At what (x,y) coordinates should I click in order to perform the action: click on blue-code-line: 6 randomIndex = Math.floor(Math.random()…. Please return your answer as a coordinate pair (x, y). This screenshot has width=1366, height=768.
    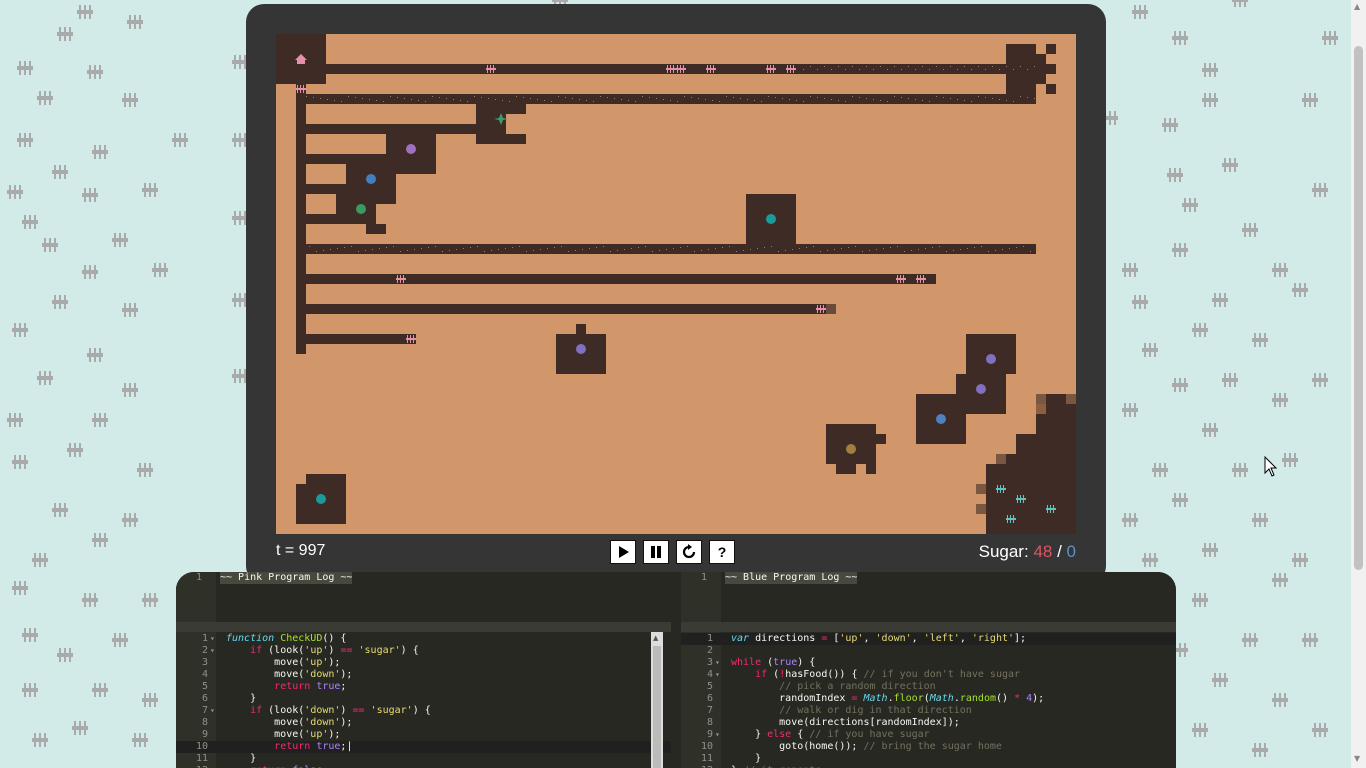
    Looking at the image, I should click on (928, 699).